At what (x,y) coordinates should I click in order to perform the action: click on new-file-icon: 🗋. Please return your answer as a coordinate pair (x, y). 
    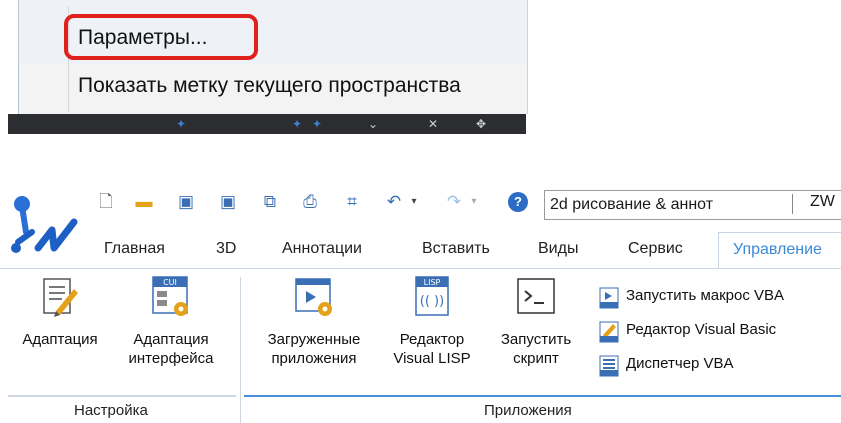
    Looking at the image, I should click on (106, 202).